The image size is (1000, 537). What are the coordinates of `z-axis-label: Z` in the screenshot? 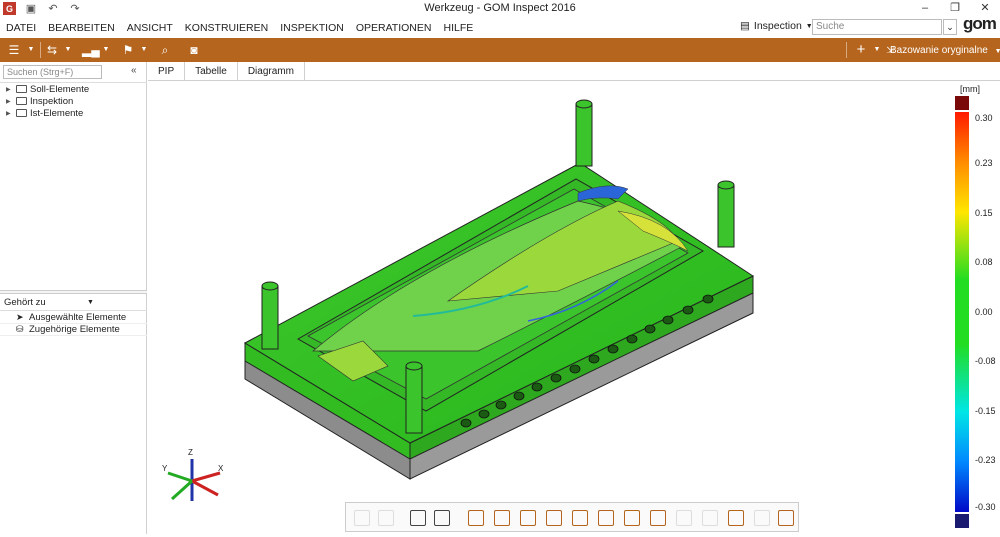 It's located at (190, 452).